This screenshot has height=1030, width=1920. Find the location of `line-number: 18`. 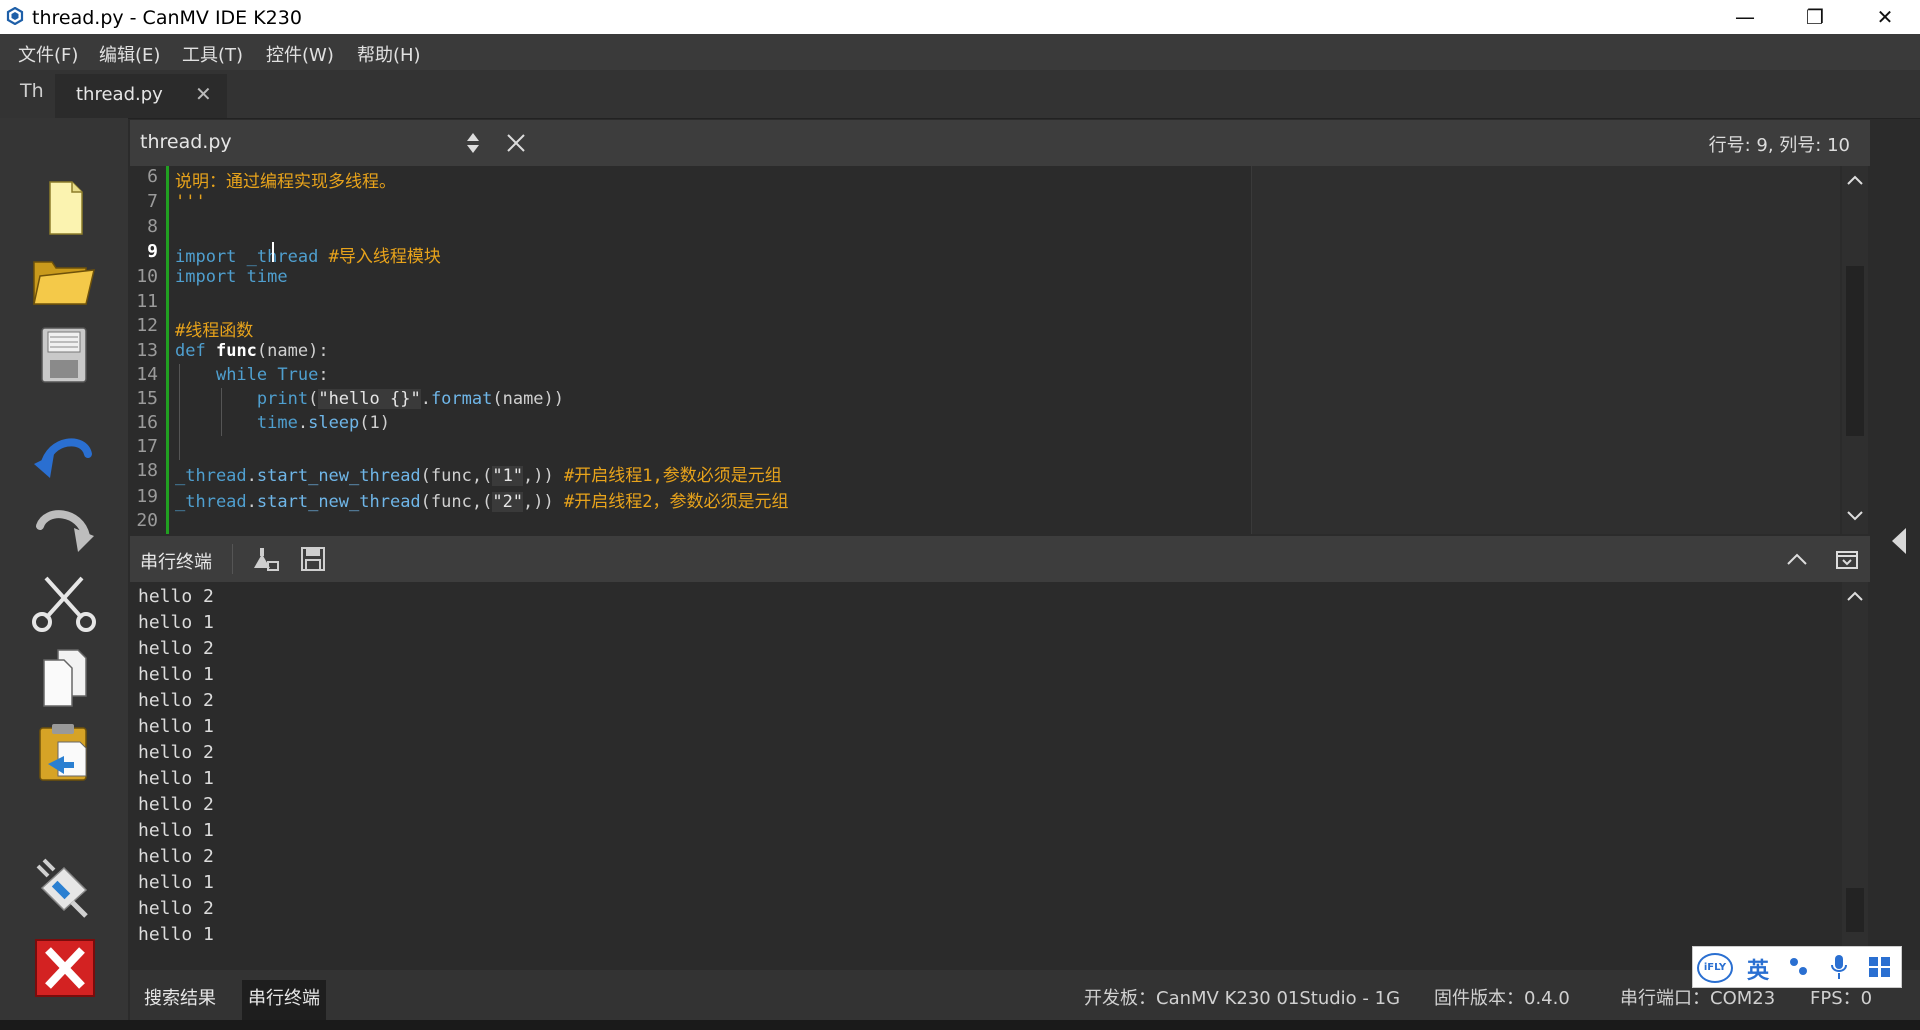

line-number: 18 is located at coordinates (147, 470).